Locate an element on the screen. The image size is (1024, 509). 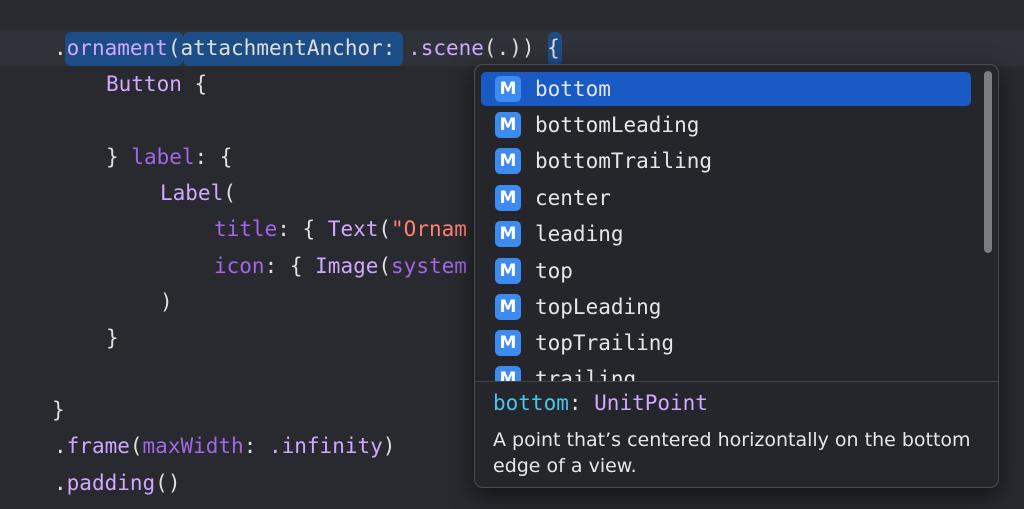
completion-item-label: bottomTrailing is located at coordinates (624, 161).